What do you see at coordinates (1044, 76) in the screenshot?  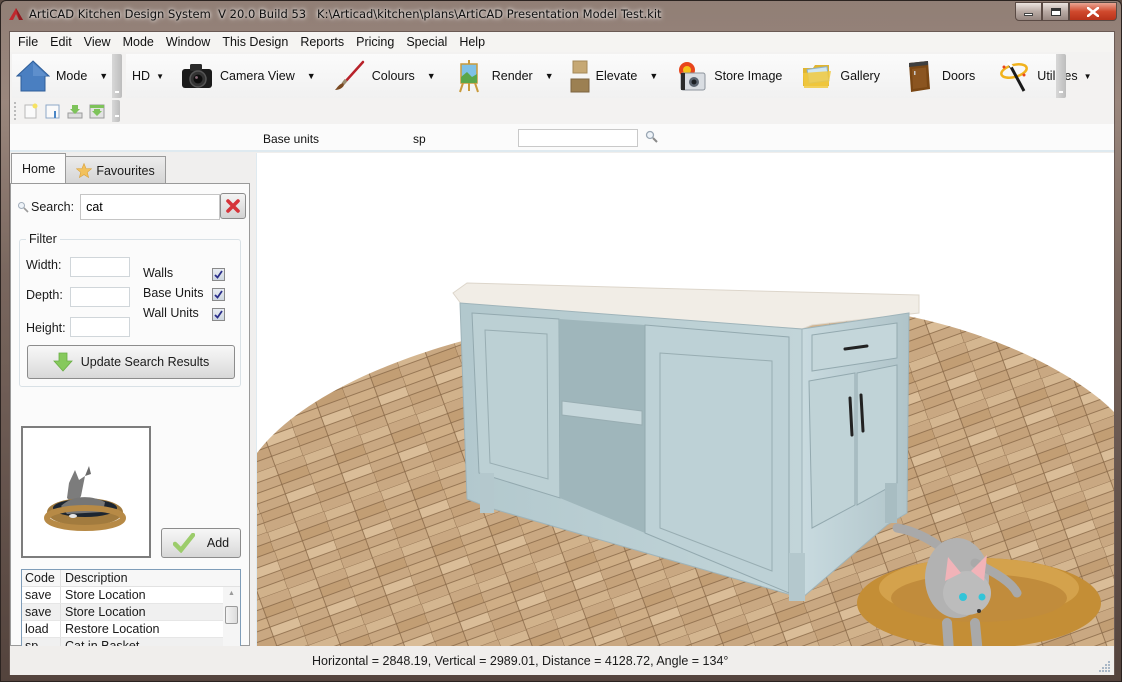 I see `utilities-button: Utilities ▼` at bounding box center [1044, 76].